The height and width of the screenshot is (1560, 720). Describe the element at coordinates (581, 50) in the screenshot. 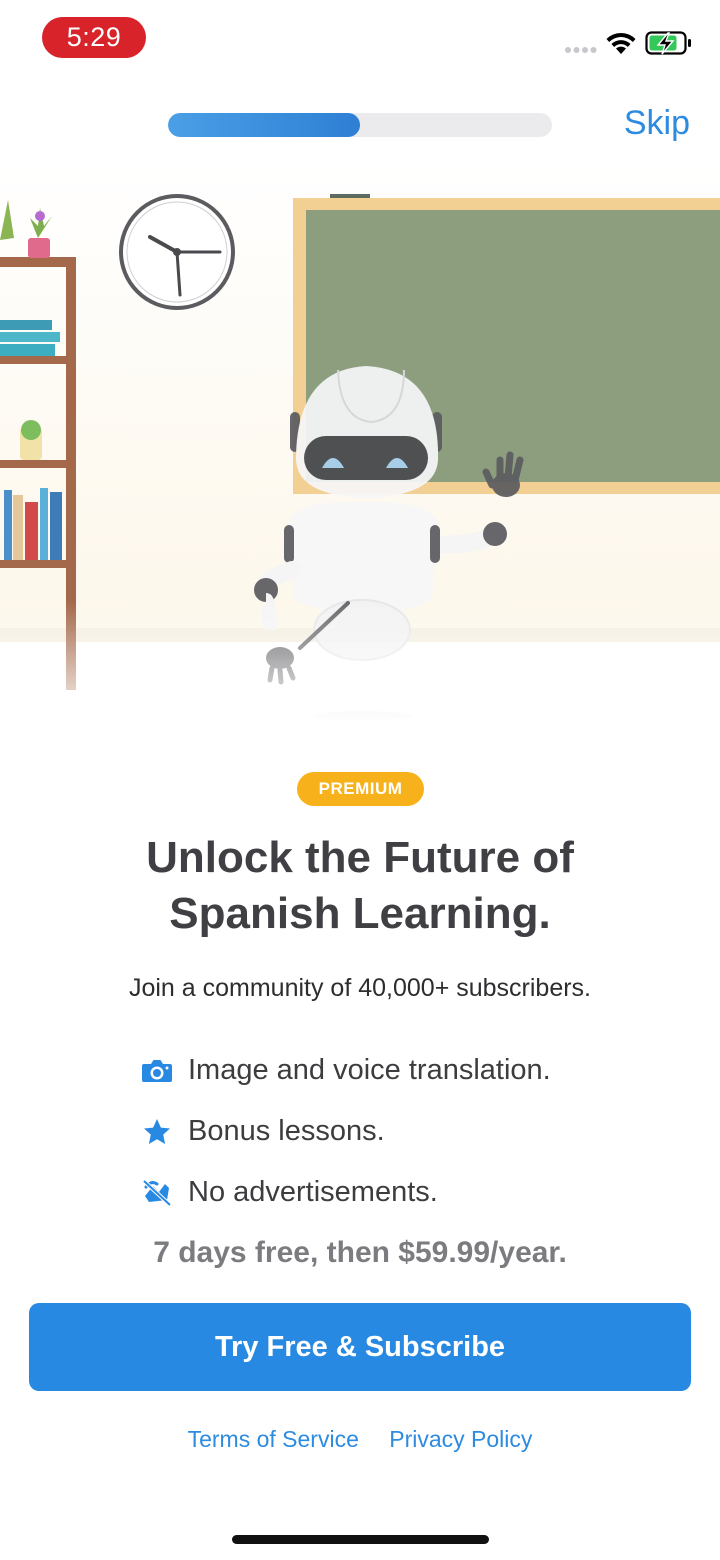

I see `signal-dots-icon` at that location.